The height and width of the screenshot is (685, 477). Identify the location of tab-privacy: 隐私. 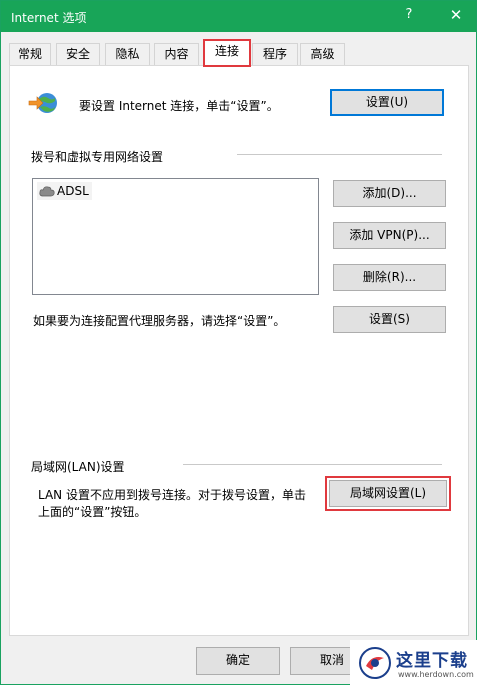
(127, 54).